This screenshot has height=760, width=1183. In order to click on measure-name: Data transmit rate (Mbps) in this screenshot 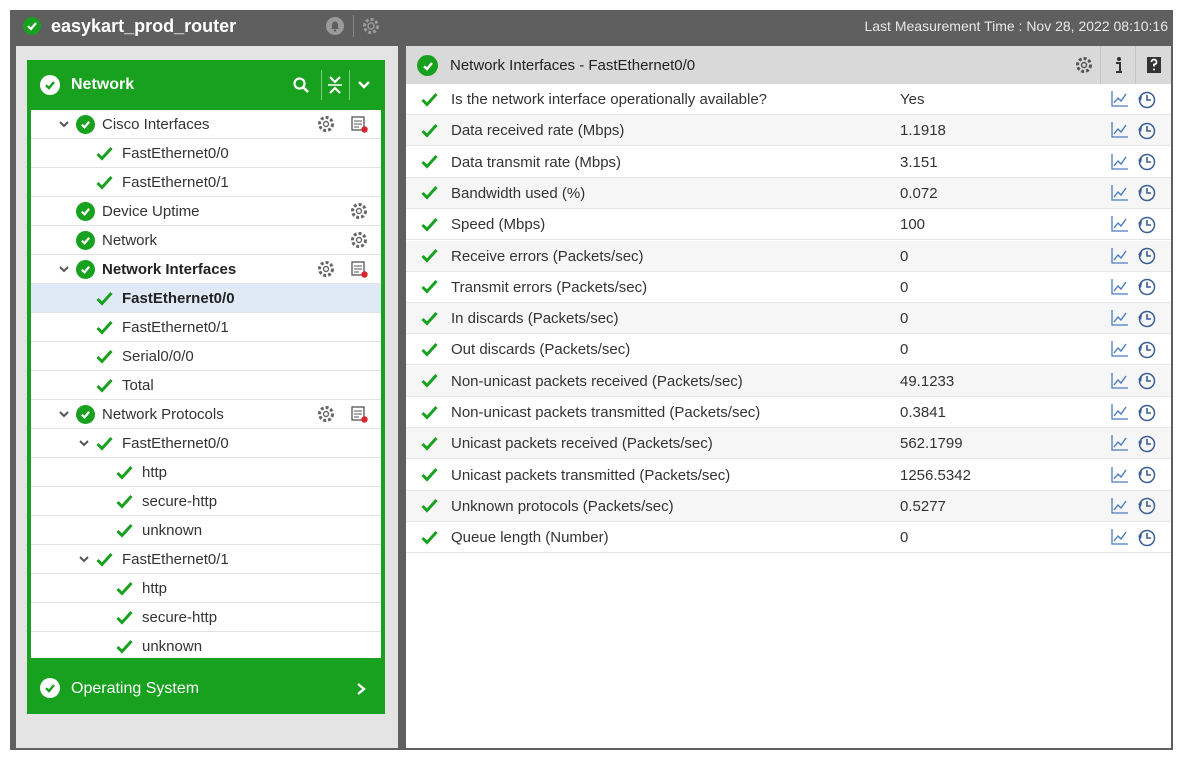, I will do `click(536, 162)`.